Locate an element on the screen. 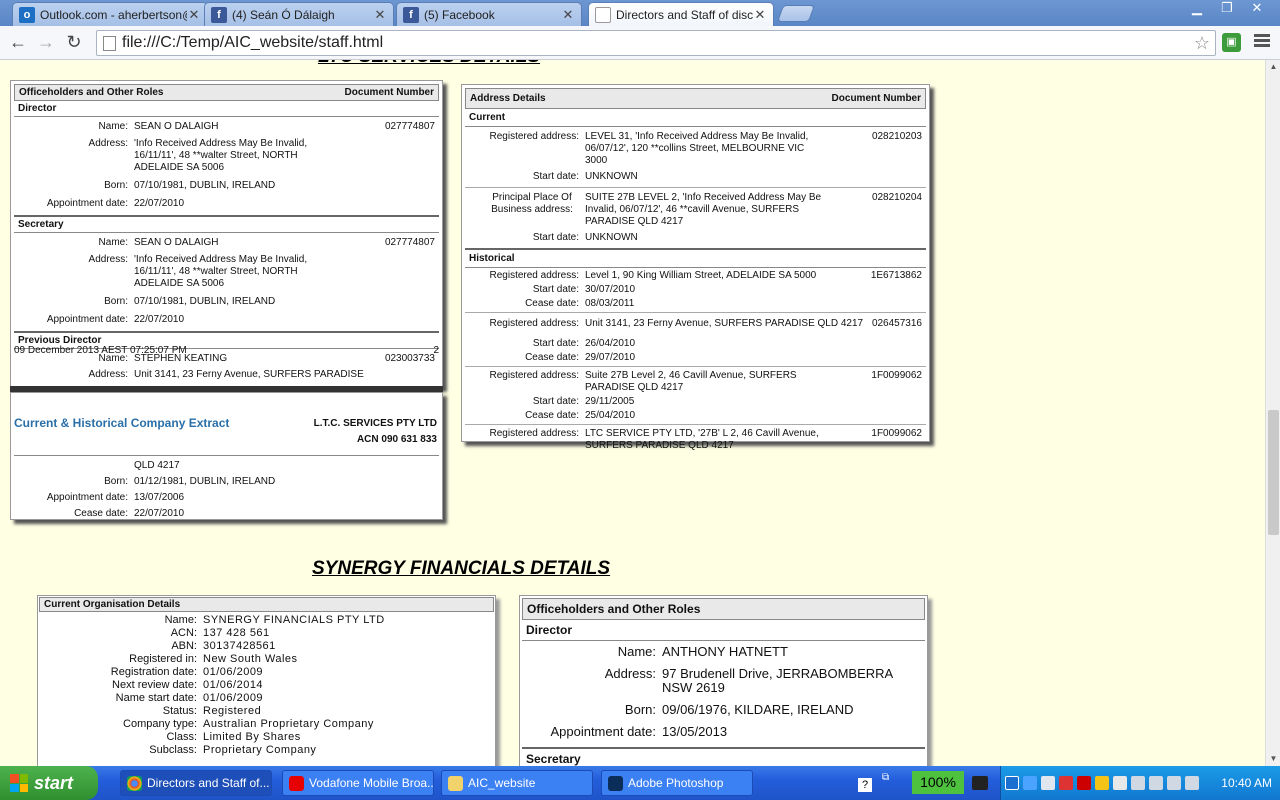 Image resolution: width=1280 pixels, height=800 pixels. detail-label: Name: is located at coordinates (180, 619).